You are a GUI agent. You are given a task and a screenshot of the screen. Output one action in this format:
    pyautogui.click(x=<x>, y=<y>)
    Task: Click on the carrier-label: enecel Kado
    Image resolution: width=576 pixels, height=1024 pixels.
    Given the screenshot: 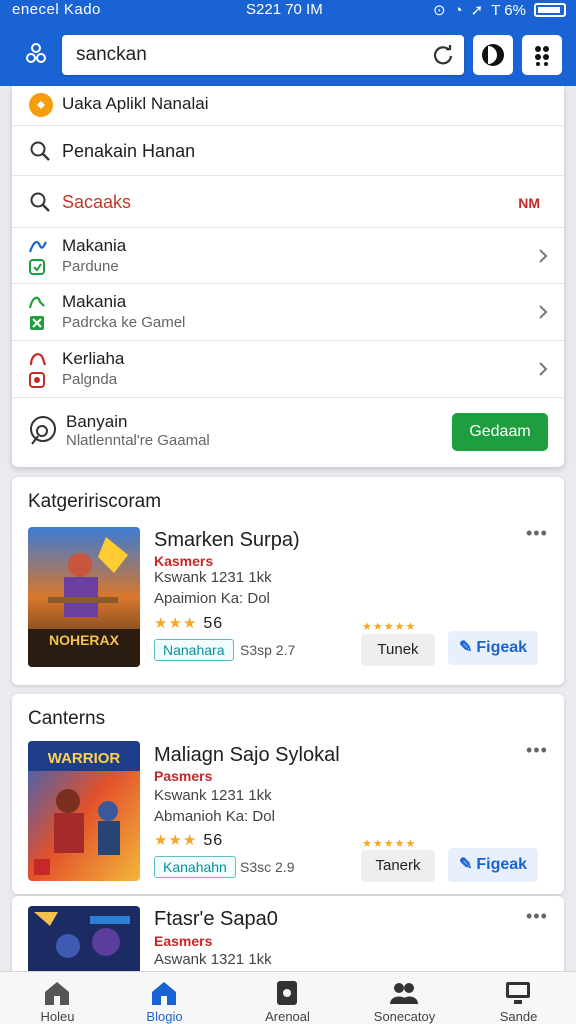 What is the action you would take?
    pyautogui.click(x=56, y=9)
    